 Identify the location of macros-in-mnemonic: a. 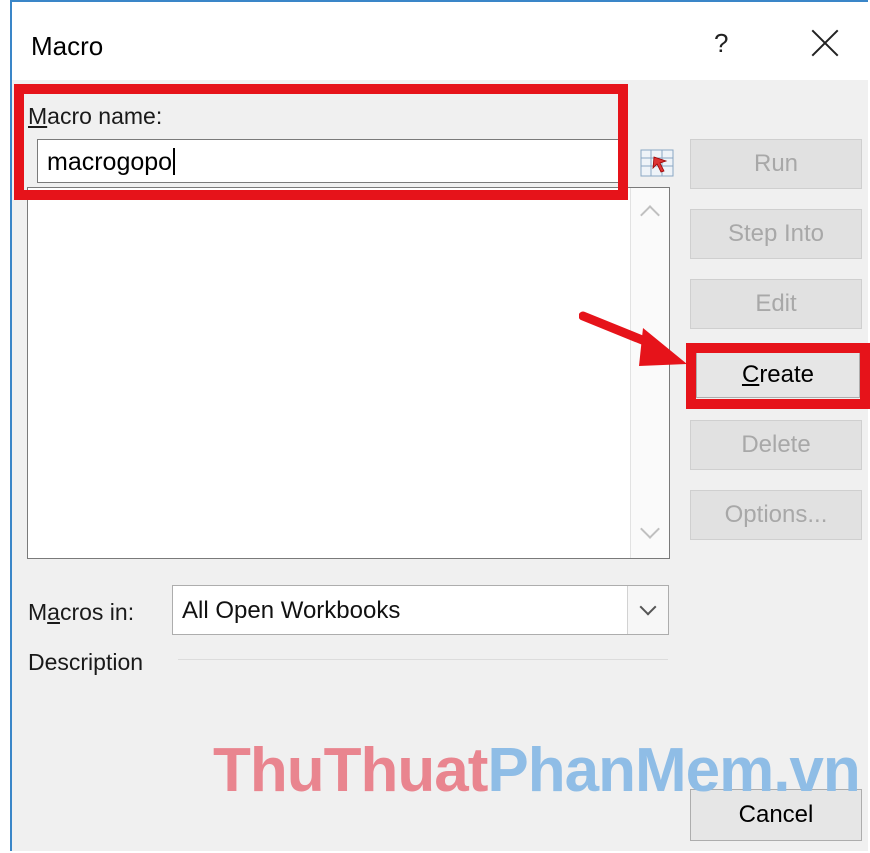
(53, 612).